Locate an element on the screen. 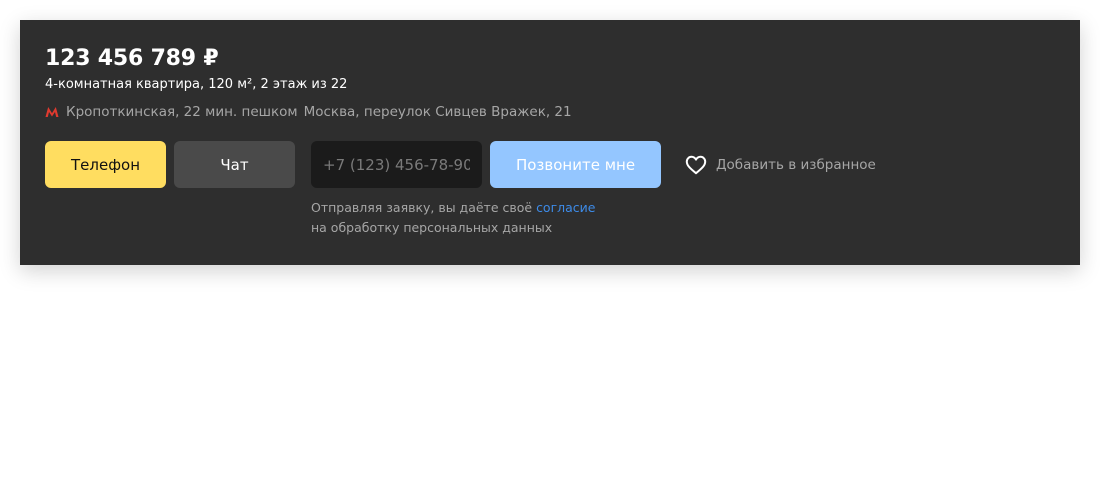 Image resolution: width=1100 pixels, height=500 pixels. consent-text-2: на обработку персональных данных is located at coordinates (432, 227).